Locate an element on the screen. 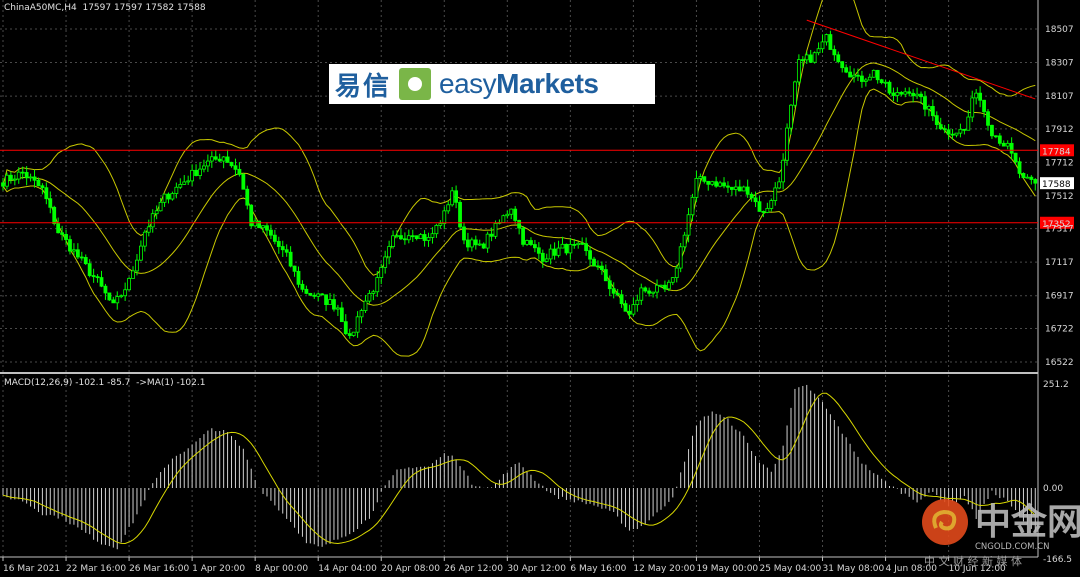 The width and height of the screenshot is (1080, 577). macd-ma: ->MA(1) -102.1 is located at coordinates (171, 383).